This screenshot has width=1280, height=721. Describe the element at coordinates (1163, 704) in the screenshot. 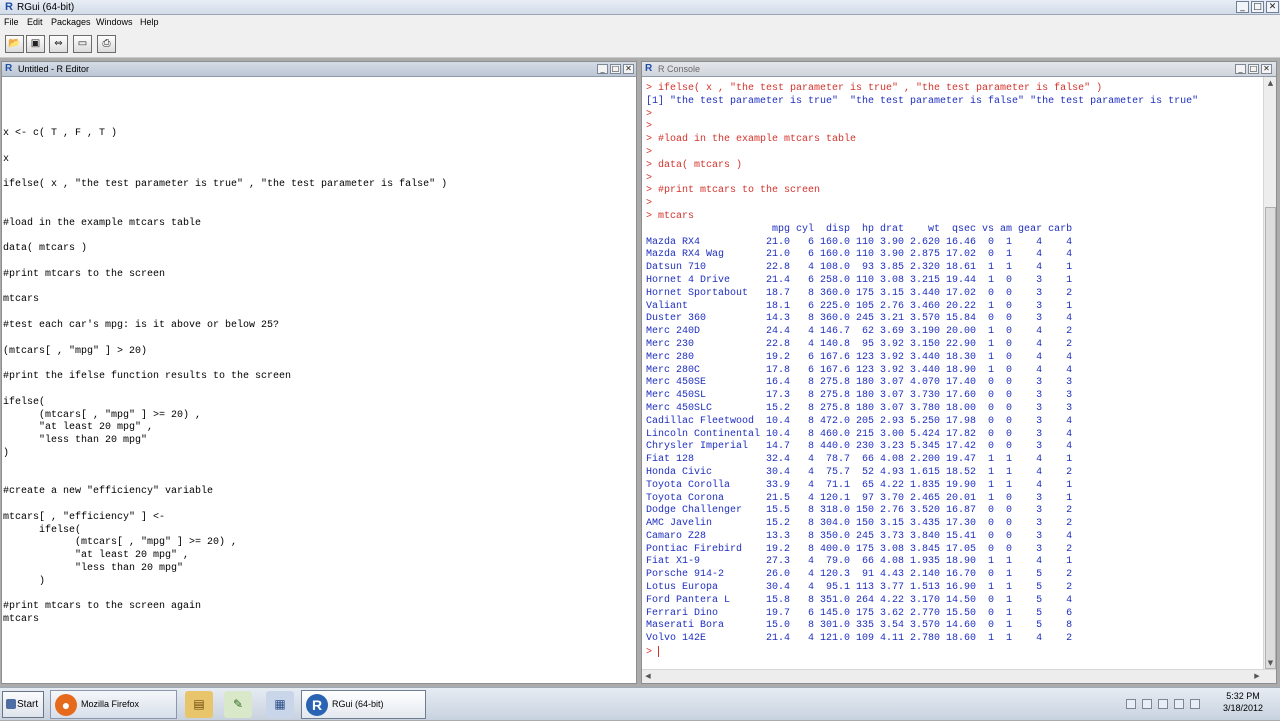

I see `network-icon` at that location.